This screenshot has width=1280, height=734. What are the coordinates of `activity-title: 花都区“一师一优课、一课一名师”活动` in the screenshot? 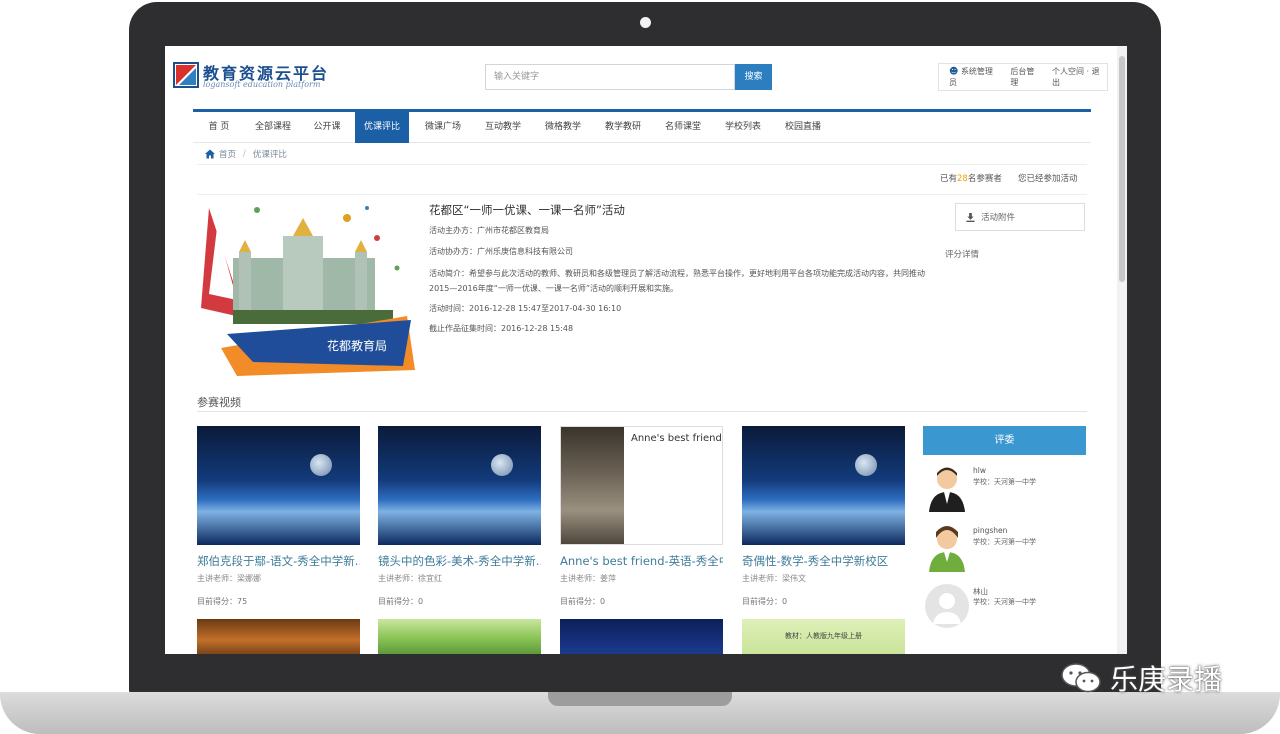 It's located at (527, 210).